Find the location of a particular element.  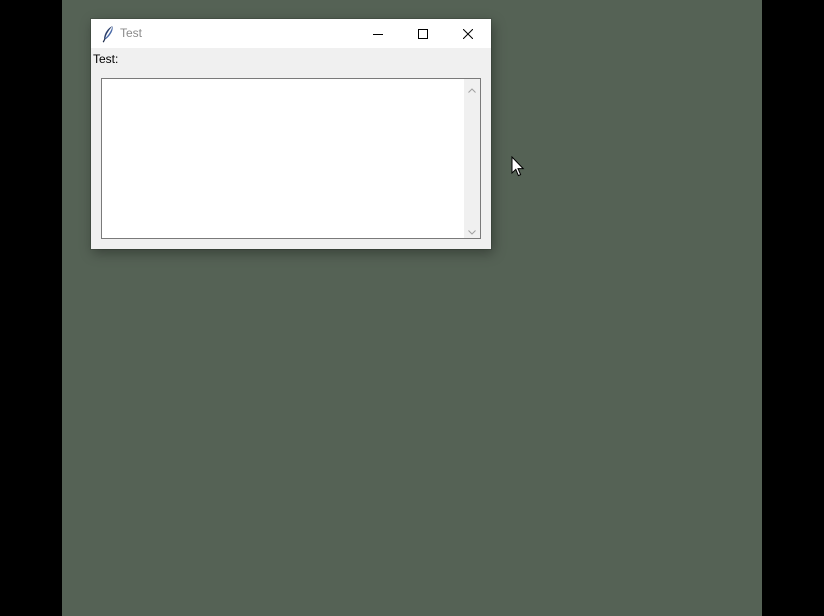

chevron-down-icon is located at coordinates (472, 229).